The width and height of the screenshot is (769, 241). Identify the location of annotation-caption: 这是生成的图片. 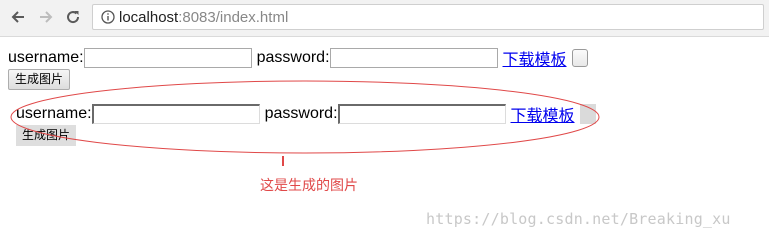
(309, 185).